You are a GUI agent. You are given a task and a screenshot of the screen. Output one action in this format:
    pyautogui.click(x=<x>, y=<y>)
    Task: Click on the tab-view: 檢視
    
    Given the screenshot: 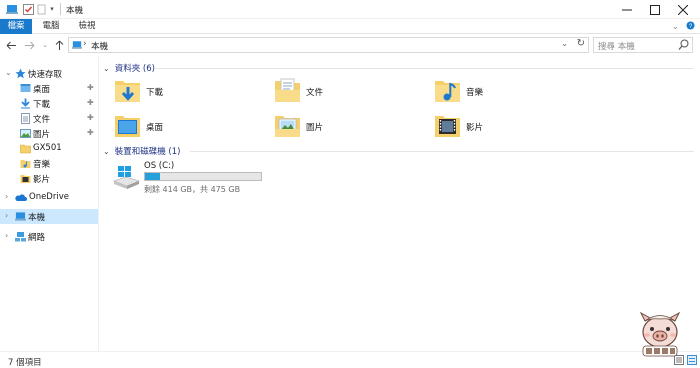 What is the action you would take?
    pyautogui.click(x=87, y=26)
    